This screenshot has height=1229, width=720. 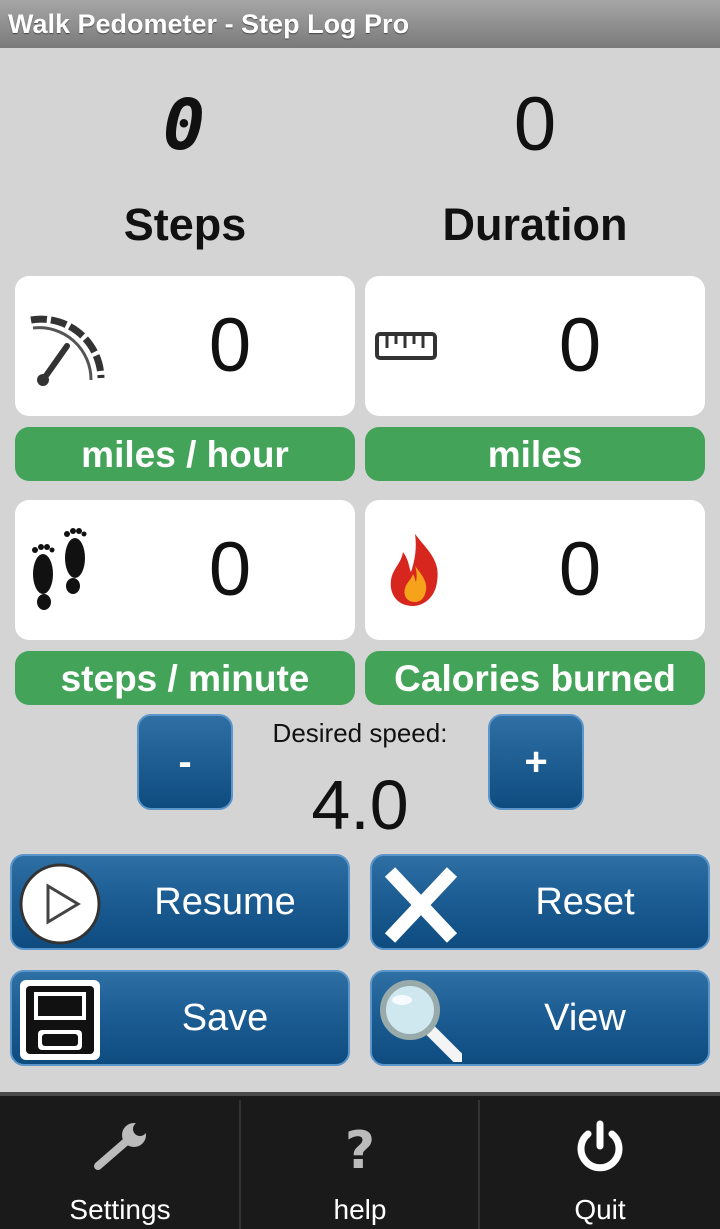 I want to click on reset-label: Reset, so click(x=585, y=902).